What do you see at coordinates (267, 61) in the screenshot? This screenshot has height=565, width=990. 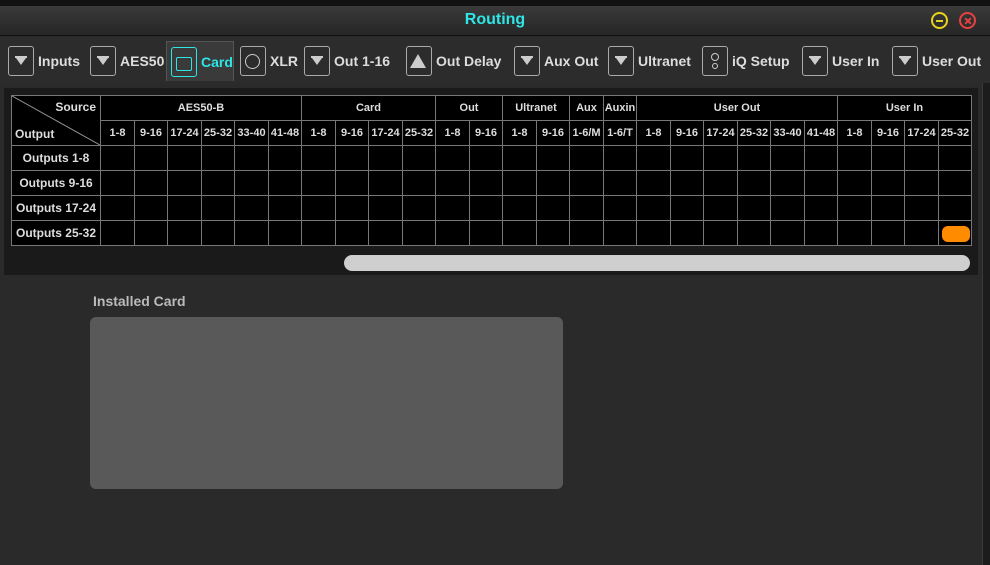 I see `tab-xlr: XLR` at bounding box center [267, 61].